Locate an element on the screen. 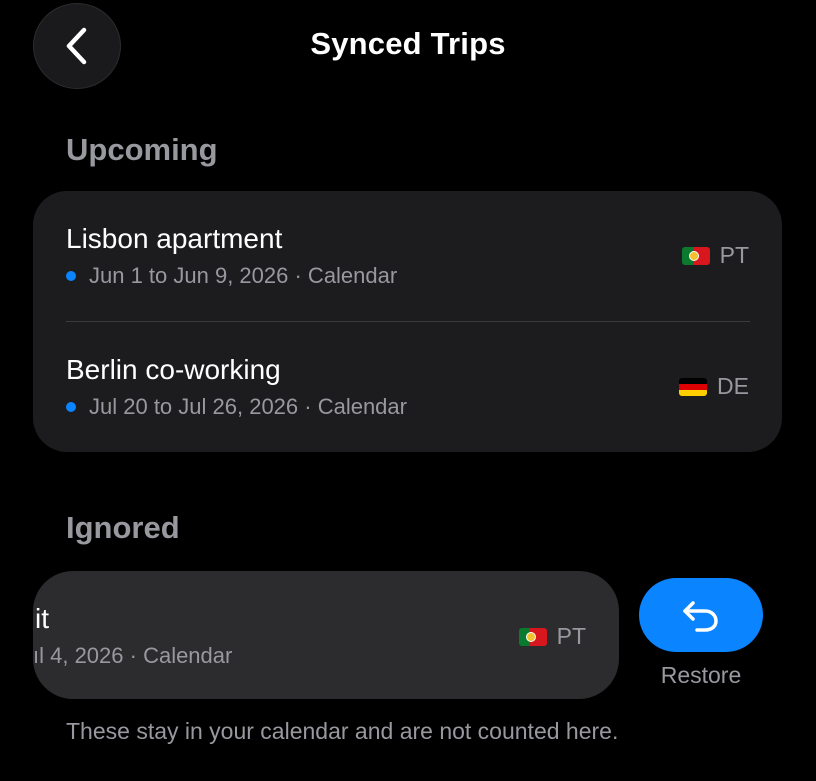 The width and height of the screenshot is (816, 781). germany-flag-icon is located at coordinates (693, 386).